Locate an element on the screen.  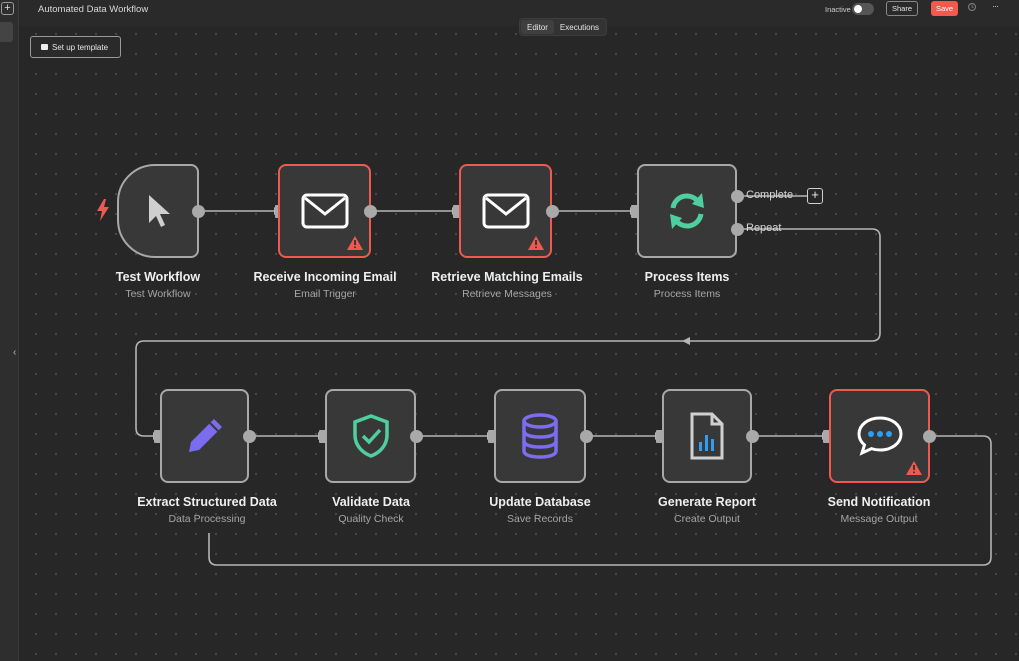
node-subtitle: Create Output is located at coordinates (707, 519).